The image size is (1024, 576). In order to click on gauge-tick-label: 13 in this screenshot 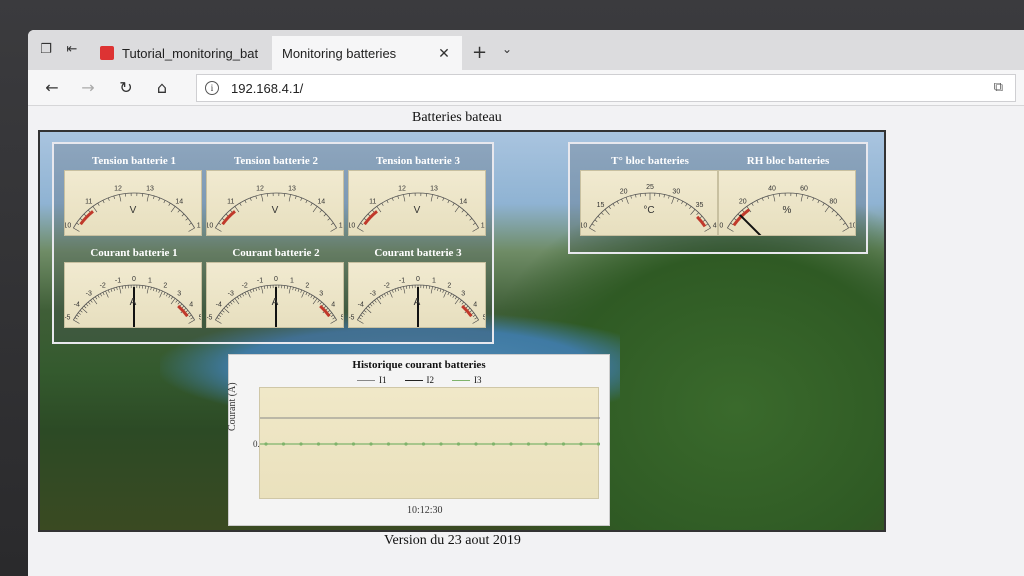, I will do `click(292, 189)`.